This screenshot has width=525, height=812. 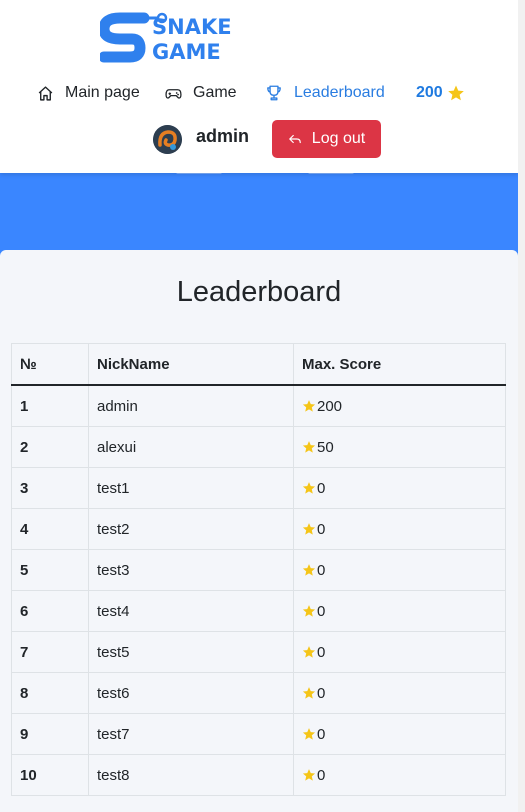 I want to click on table-row: 8 test6 0, so click(x=258, y=693).